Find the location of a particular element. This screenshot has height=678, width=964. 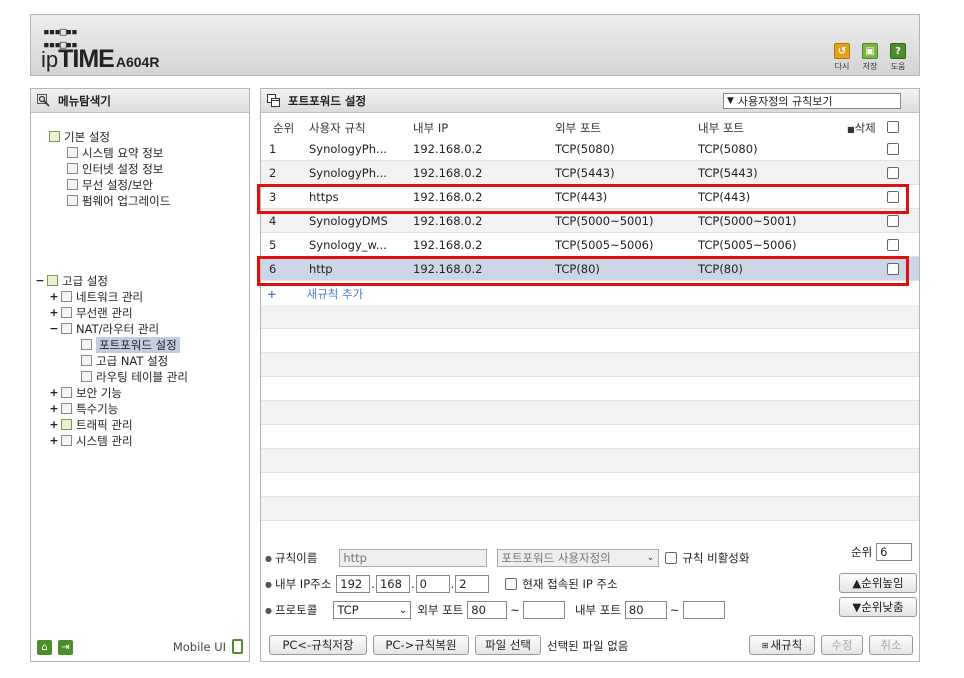

tree-nat-router: − NAT/라우터 관리 is located at coordinates (104, 328).